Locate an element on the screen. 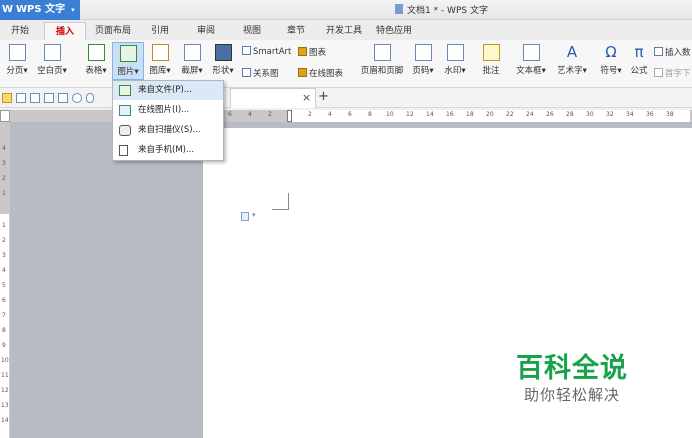  tab-section: 章节 is located at coordinates (296, 31).